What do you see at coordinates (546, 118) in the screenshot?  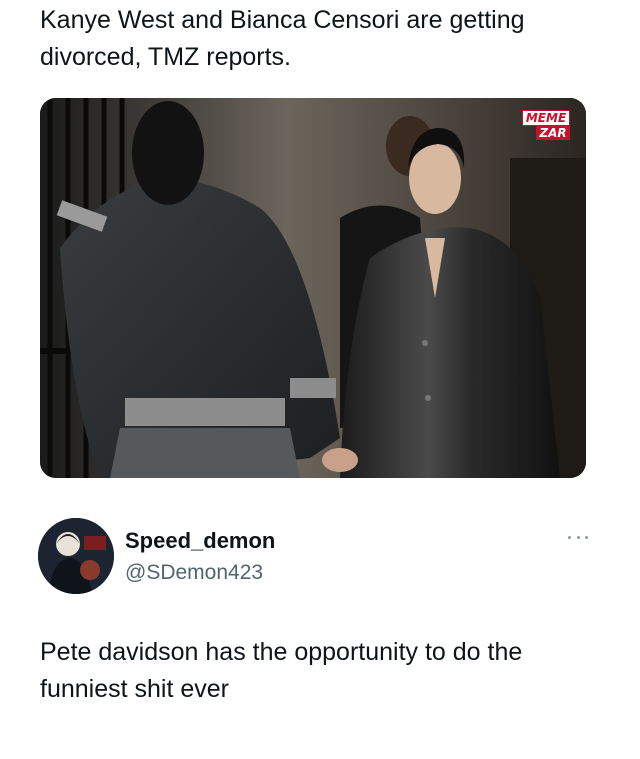 I see `watermark-top-text: MEME` at bounding box center [546, 118].